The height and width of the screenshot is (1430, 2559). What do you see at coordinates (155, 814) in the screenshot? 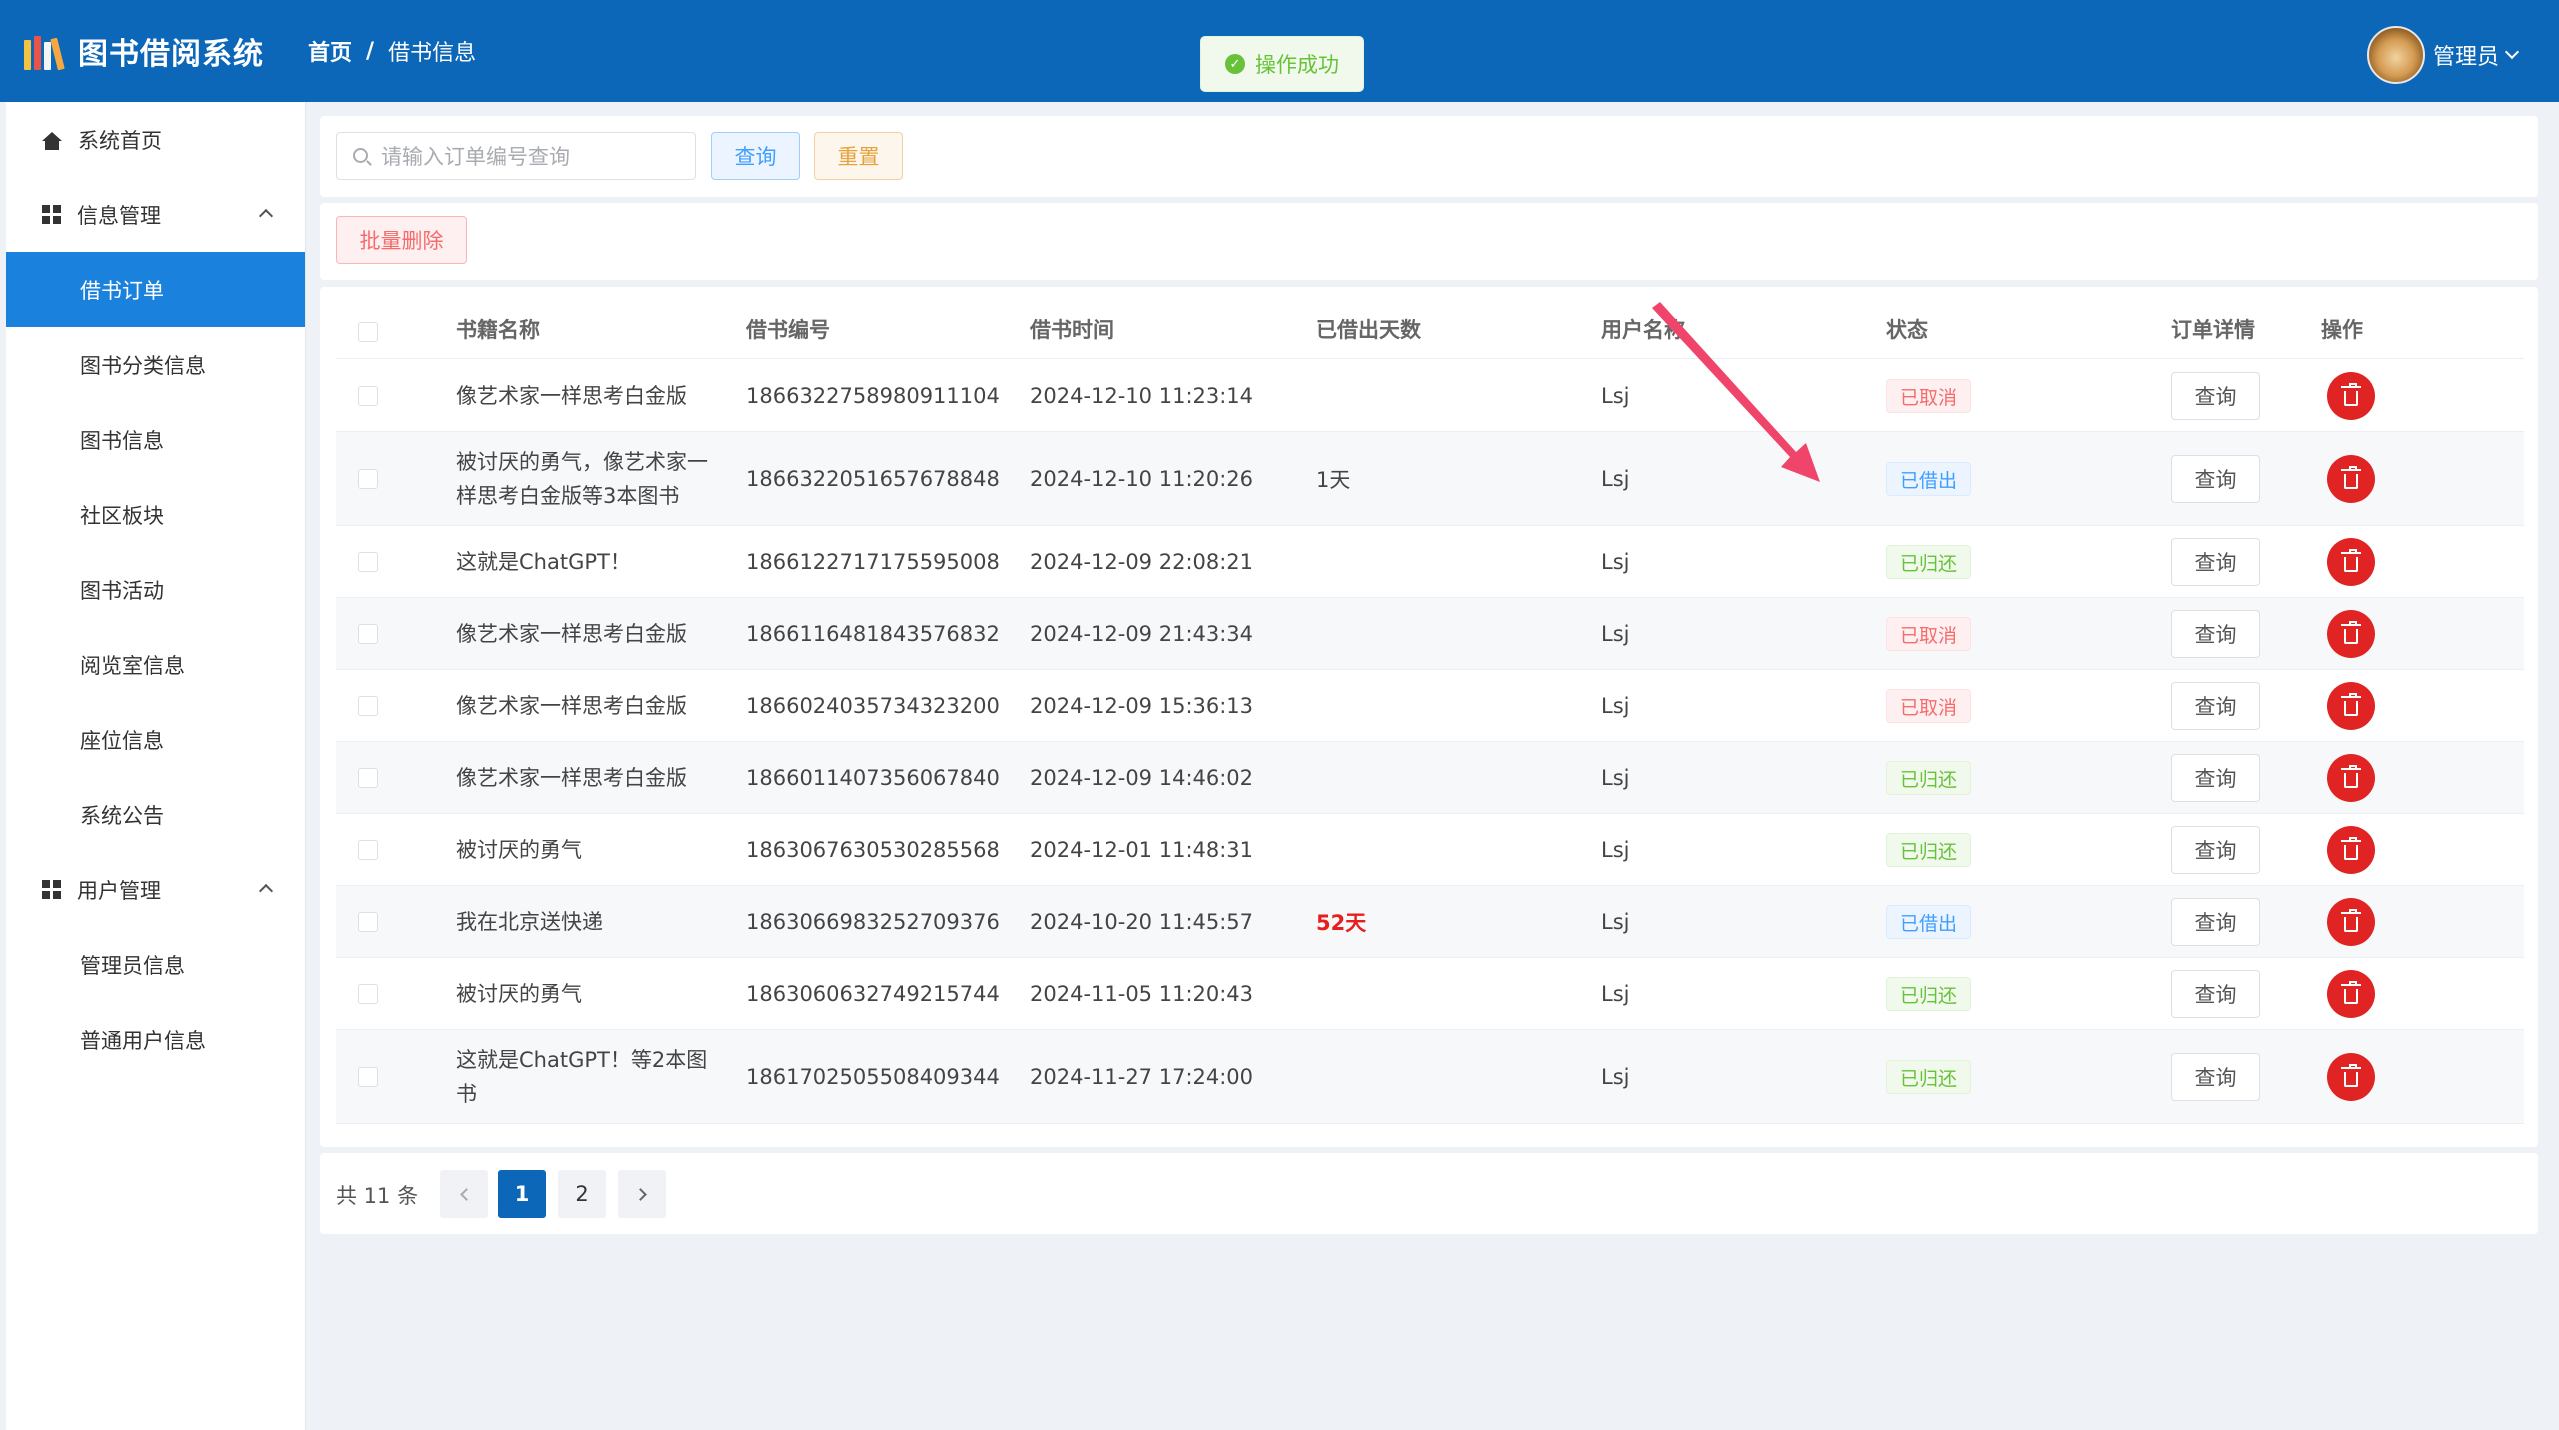
I see `sidebar-item-announcement: 系统公告` at bounding box center [155, 814].